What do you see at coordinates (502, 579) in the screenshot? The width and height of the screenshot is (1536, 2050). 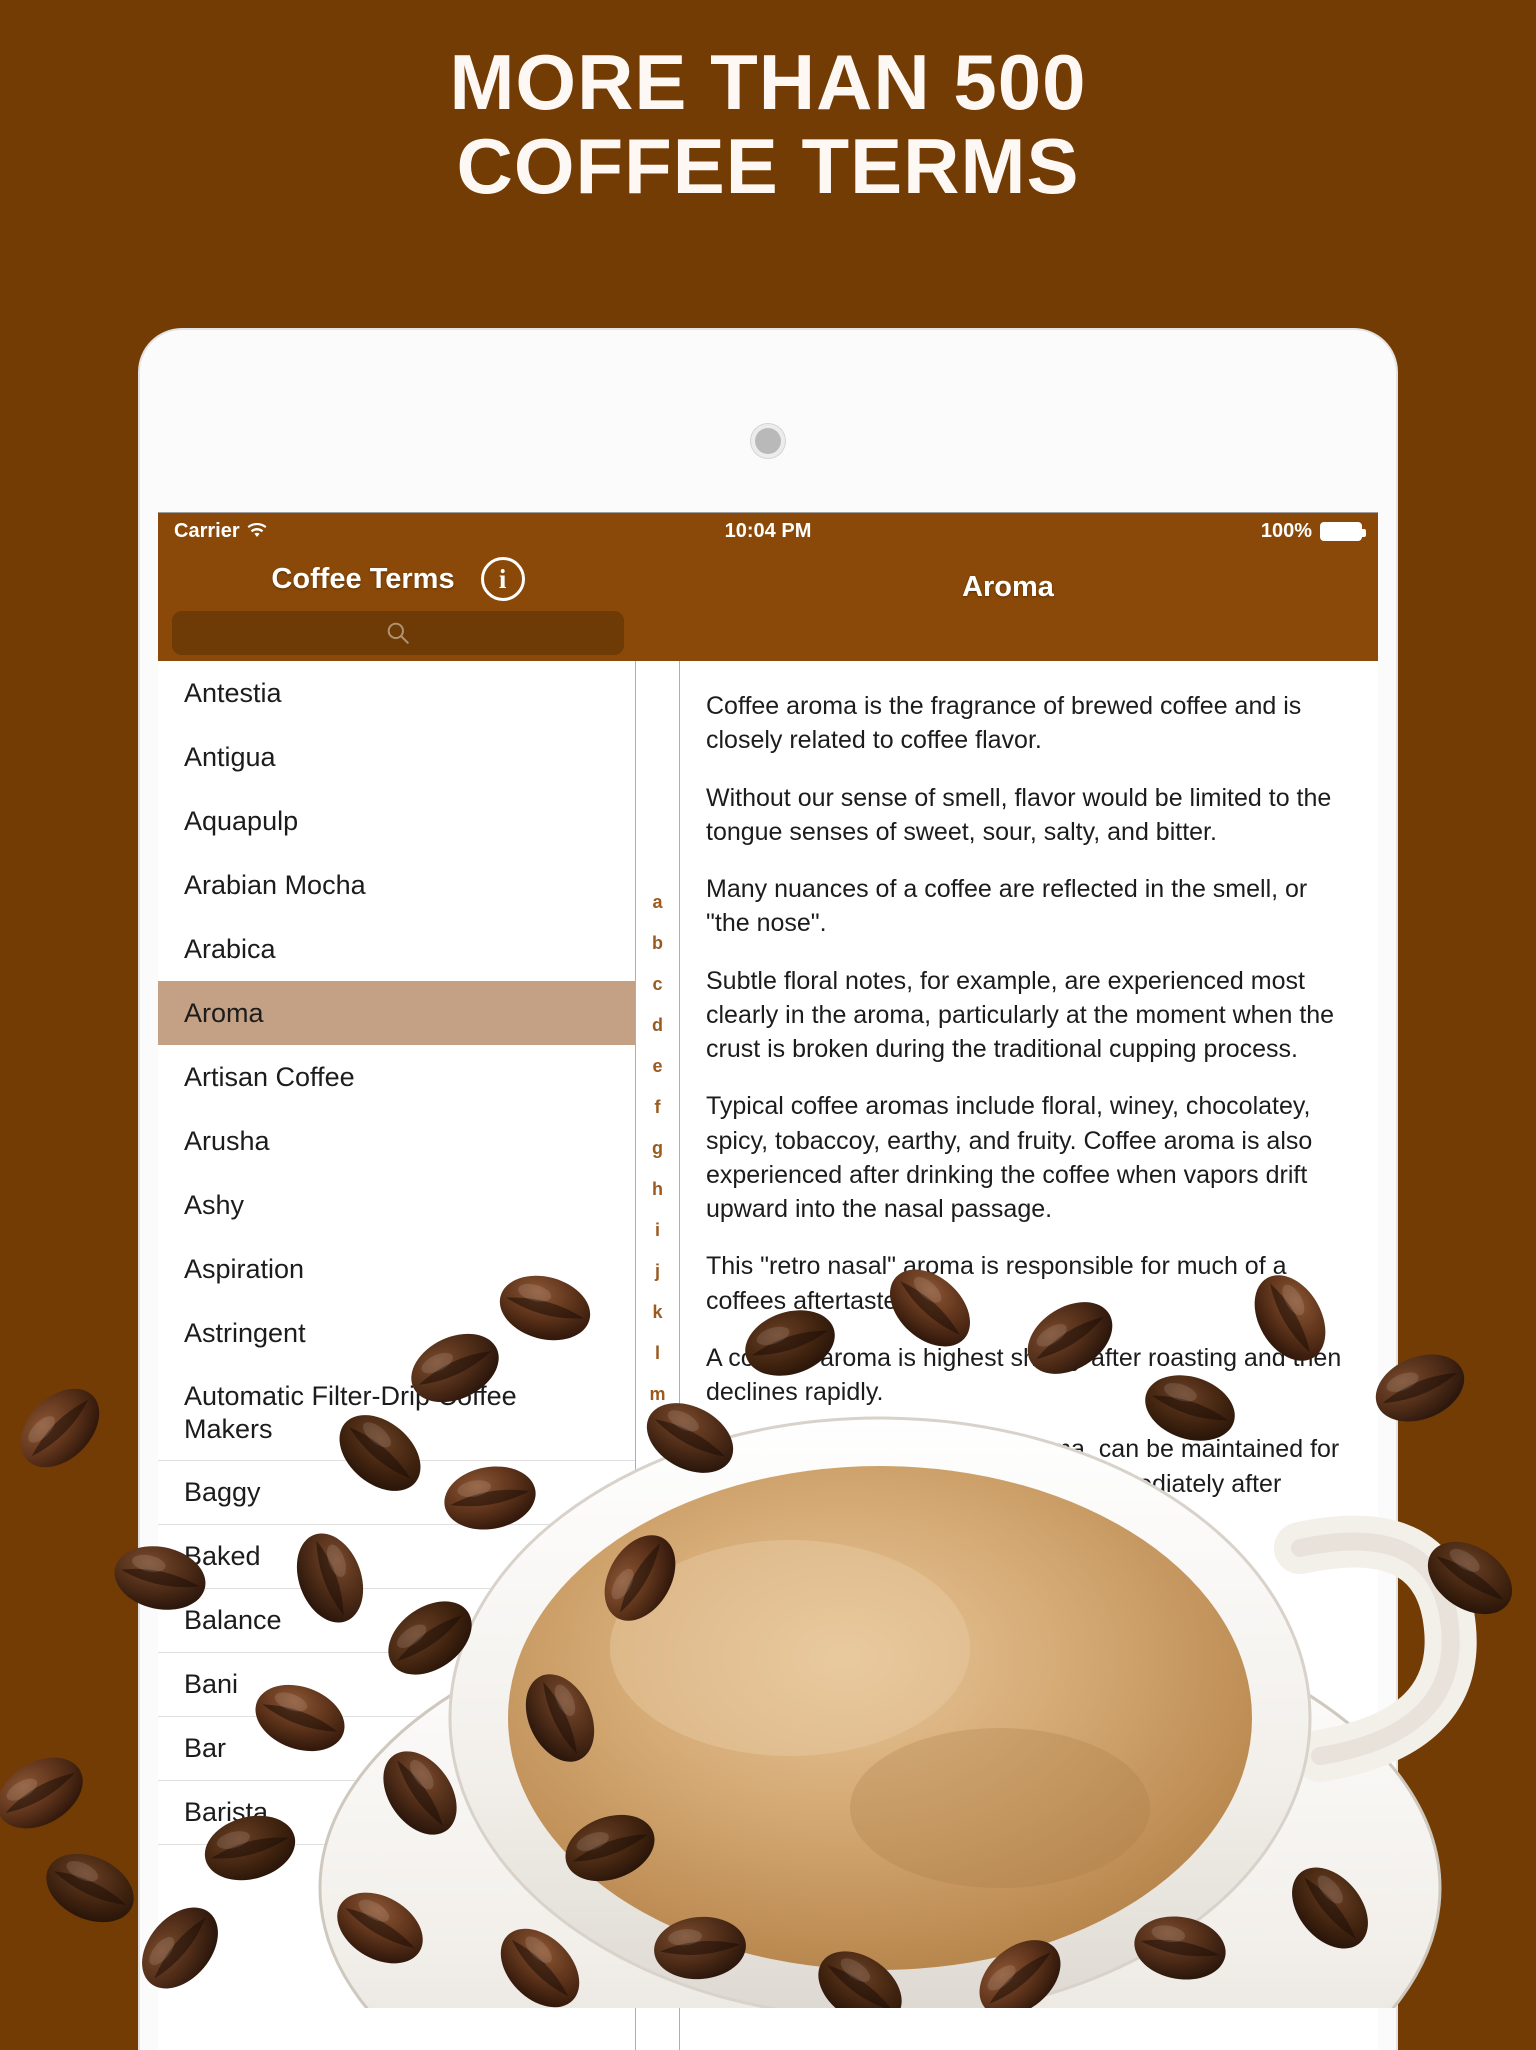 I see `info-icon: i` at bounding box center [502, 579].